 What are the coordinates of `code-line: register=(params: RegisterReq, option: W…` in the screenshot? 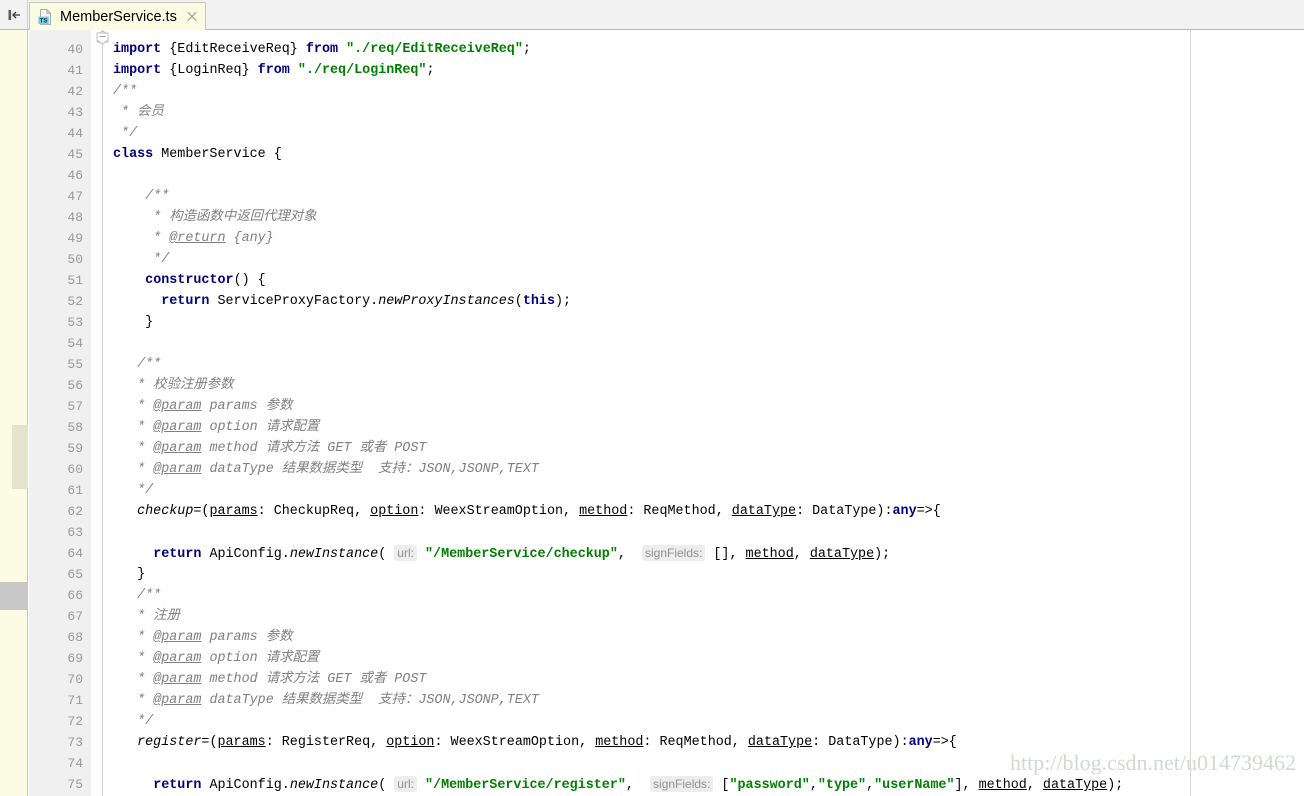 It's located at (535, 742).